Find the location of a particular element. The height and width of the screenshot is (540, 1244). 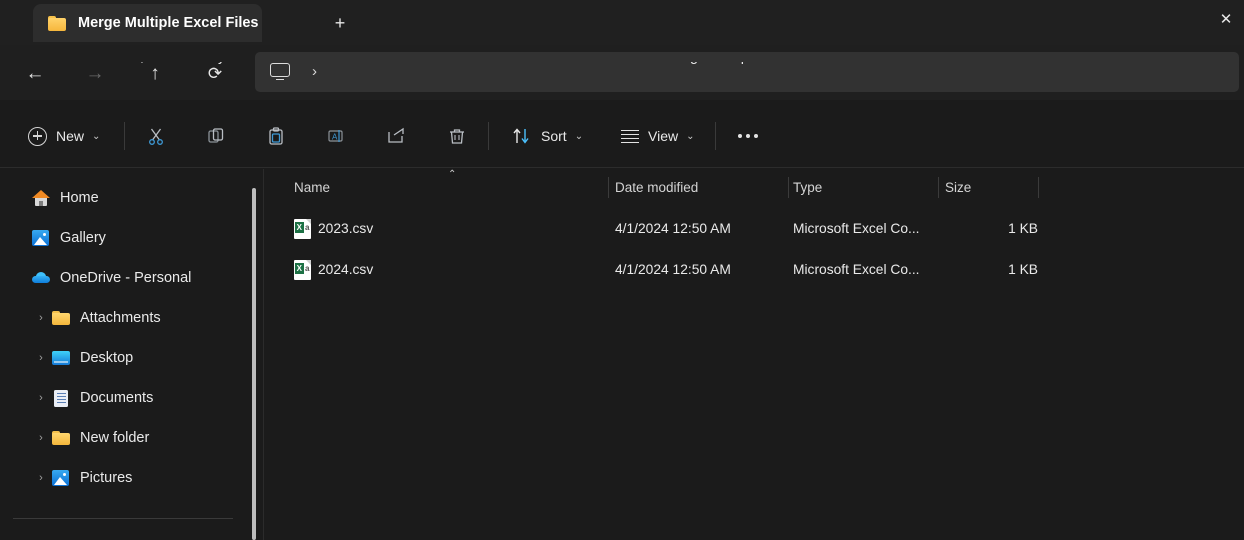

sort-button: Sort ⌄ is located at coordinates (547, 136).